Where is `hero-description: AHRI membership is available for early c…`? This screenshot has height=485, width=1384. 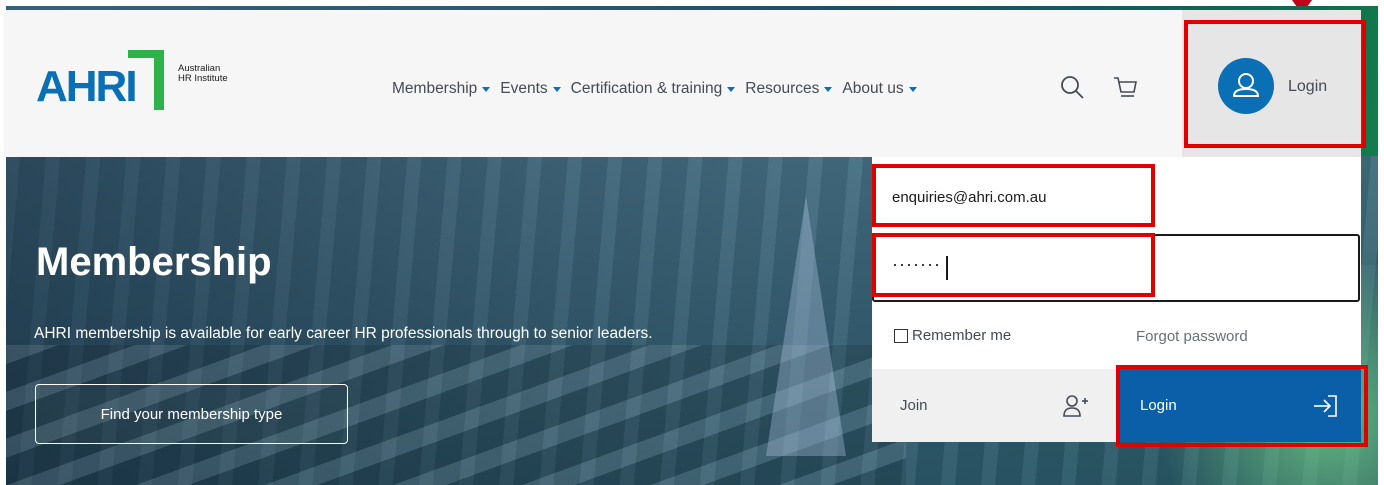 hero-description: AHRI membership is available for early c… is located at coordinates (343, 333).